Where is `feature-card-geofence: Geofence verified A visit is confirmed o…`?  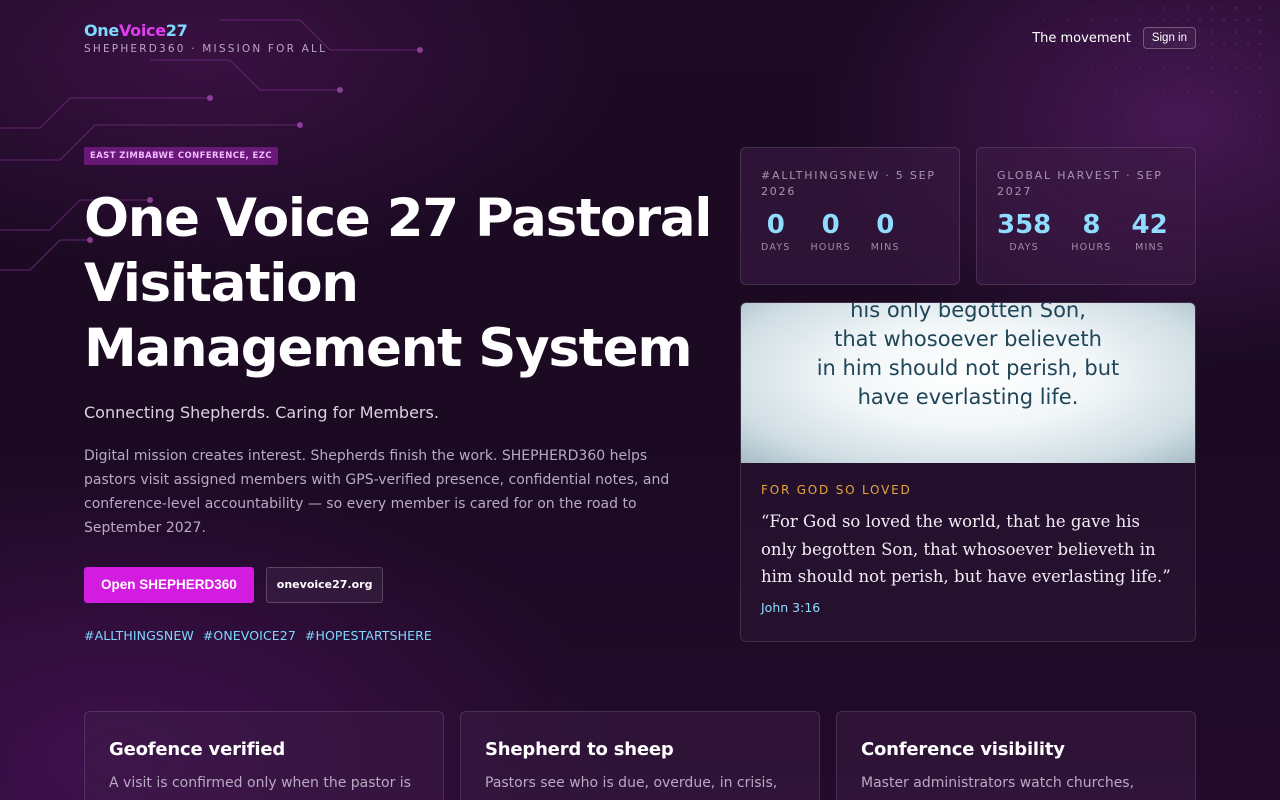
feature-card-geofence: Geofence verified A visit is confirmed o… is located at coordinates (264, 755).